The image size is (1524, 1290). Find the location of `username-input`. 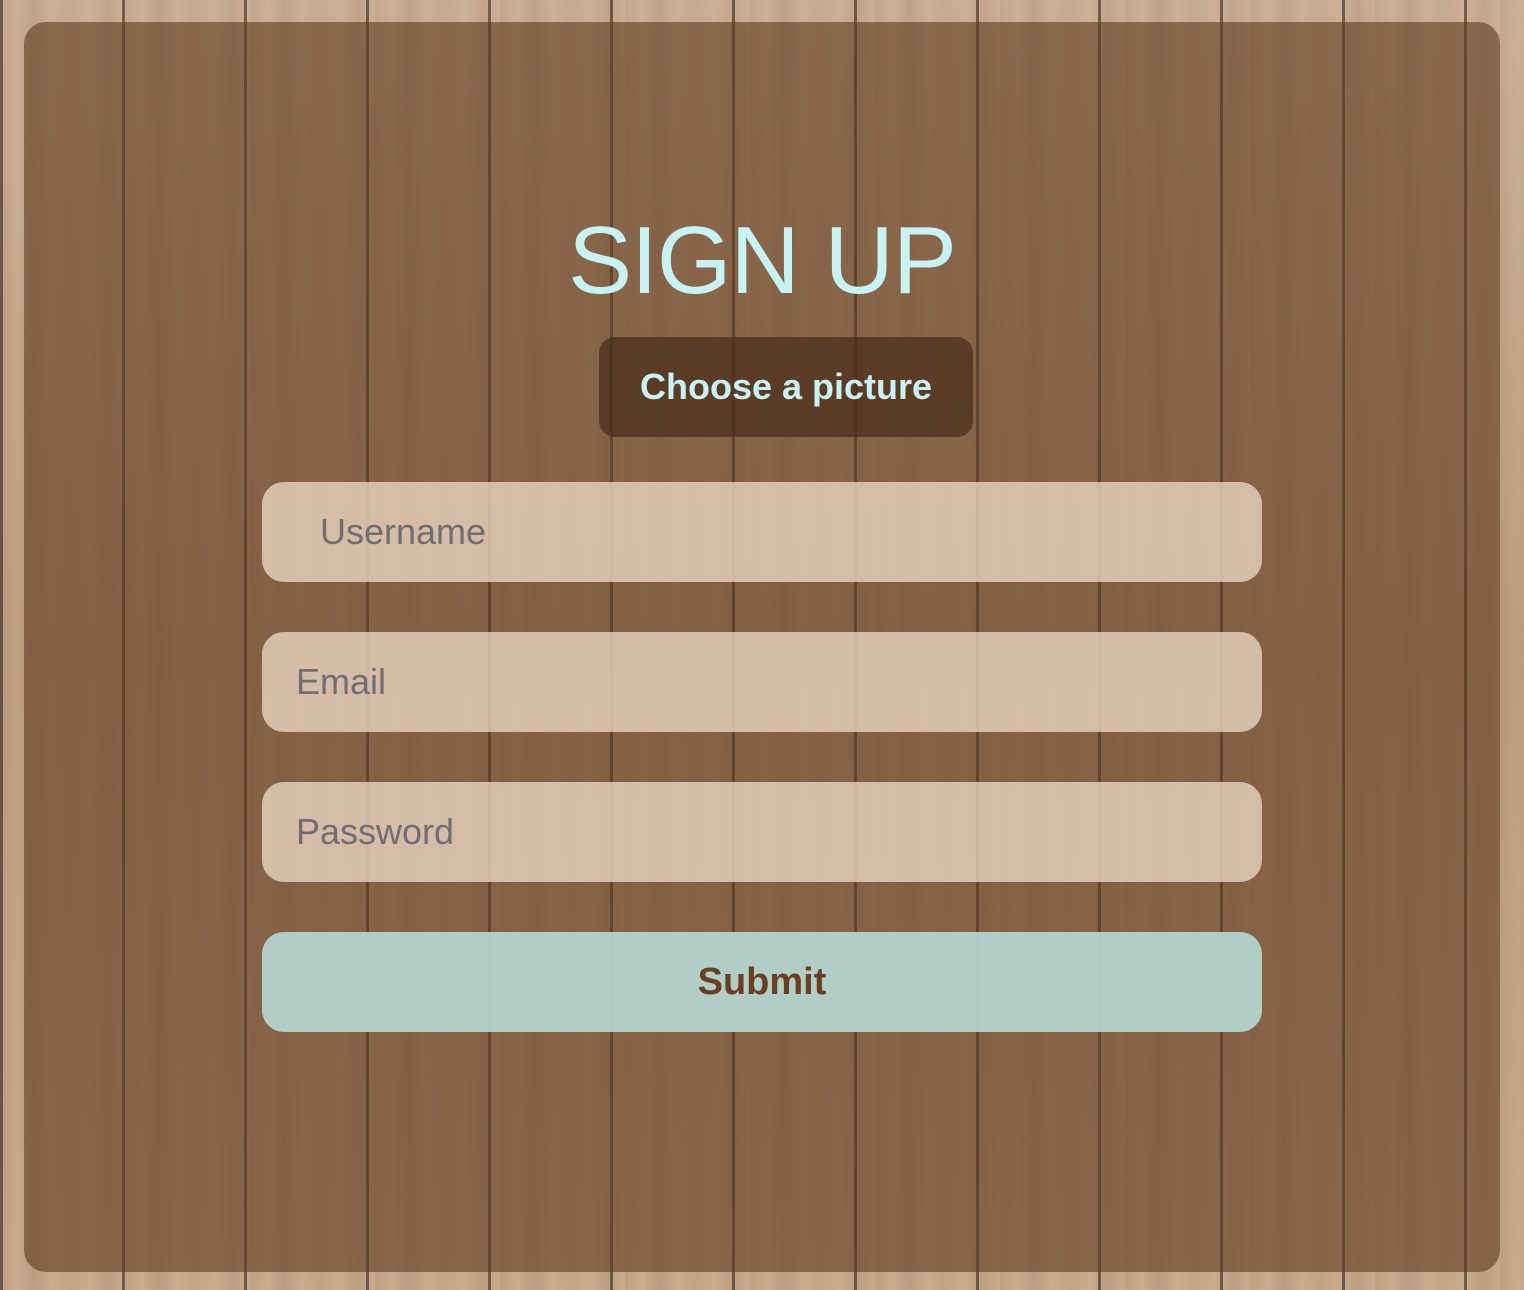

username-input is located at coordinates (762, 532).